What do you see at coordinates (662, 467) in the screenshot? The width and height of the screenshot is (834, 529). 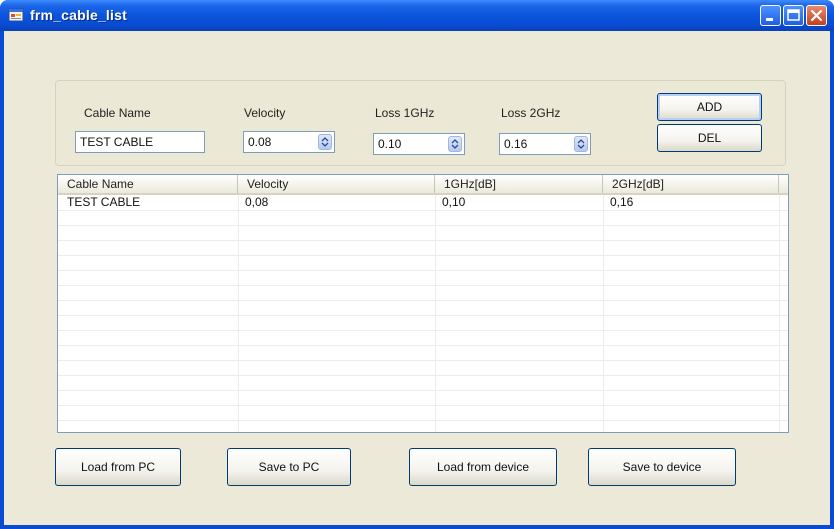 I see `save-to-device-button: Save to device` at bounding box center [662, 467].